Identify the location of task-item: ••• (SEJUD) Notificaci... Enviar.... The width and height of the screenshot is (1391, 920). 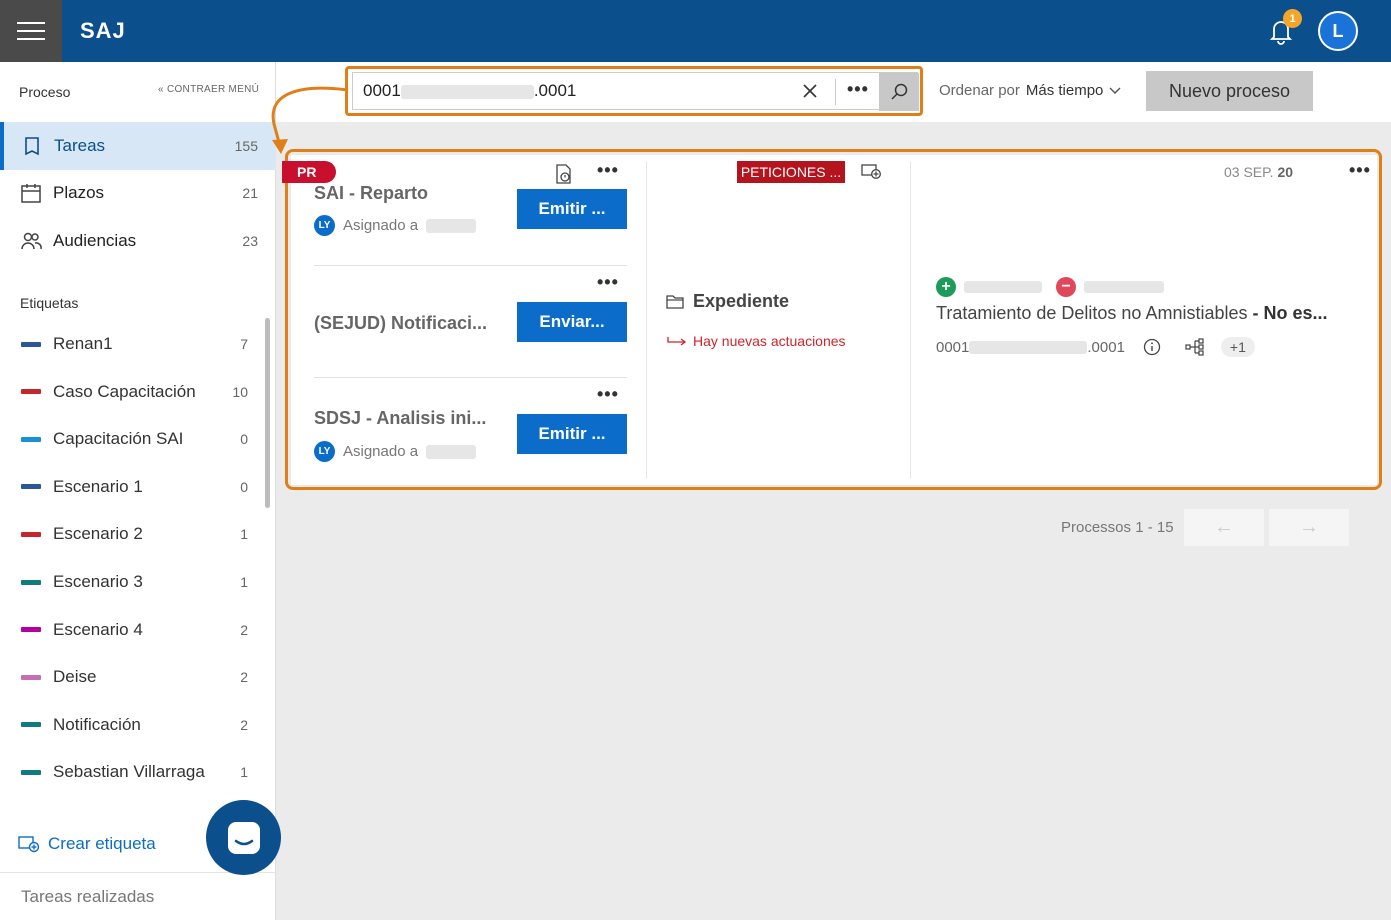
(470, 322).